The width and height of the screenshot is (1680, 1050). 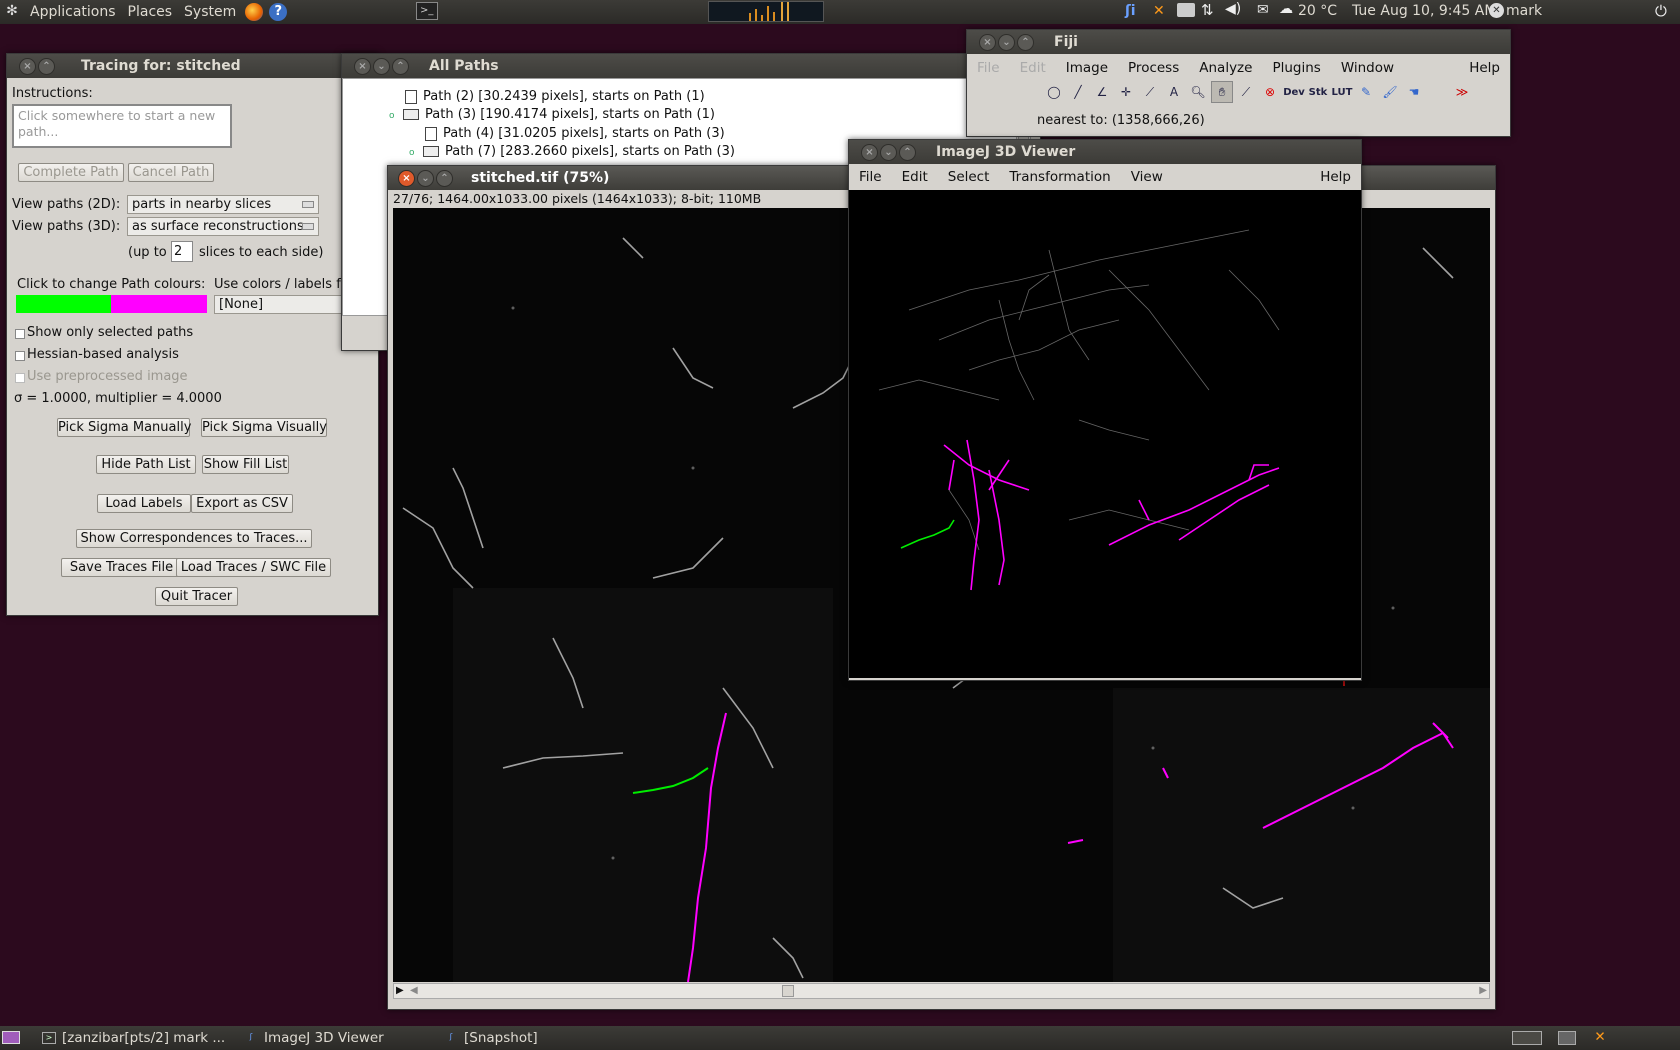 I want to click on show-selected-checkbox, so click(x=20, y=334).